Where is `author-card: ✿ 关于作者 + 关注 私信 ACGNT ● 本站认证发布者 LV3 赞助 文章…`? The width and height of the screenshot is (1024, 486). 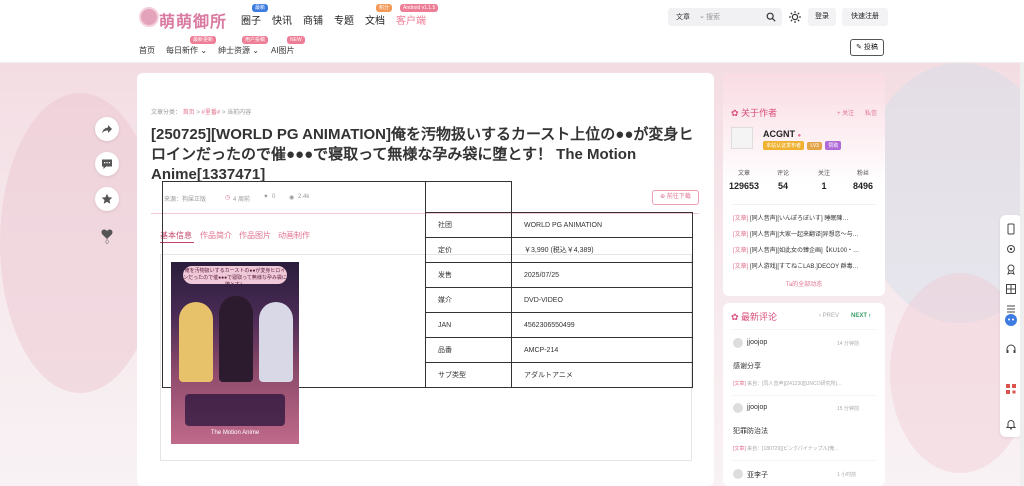 author-card: ✿ 关于作者 + 关注 私信 ACGNT ● 本站认证发布者 LV3 赞助 文章… is located at coordinates (804, 184).